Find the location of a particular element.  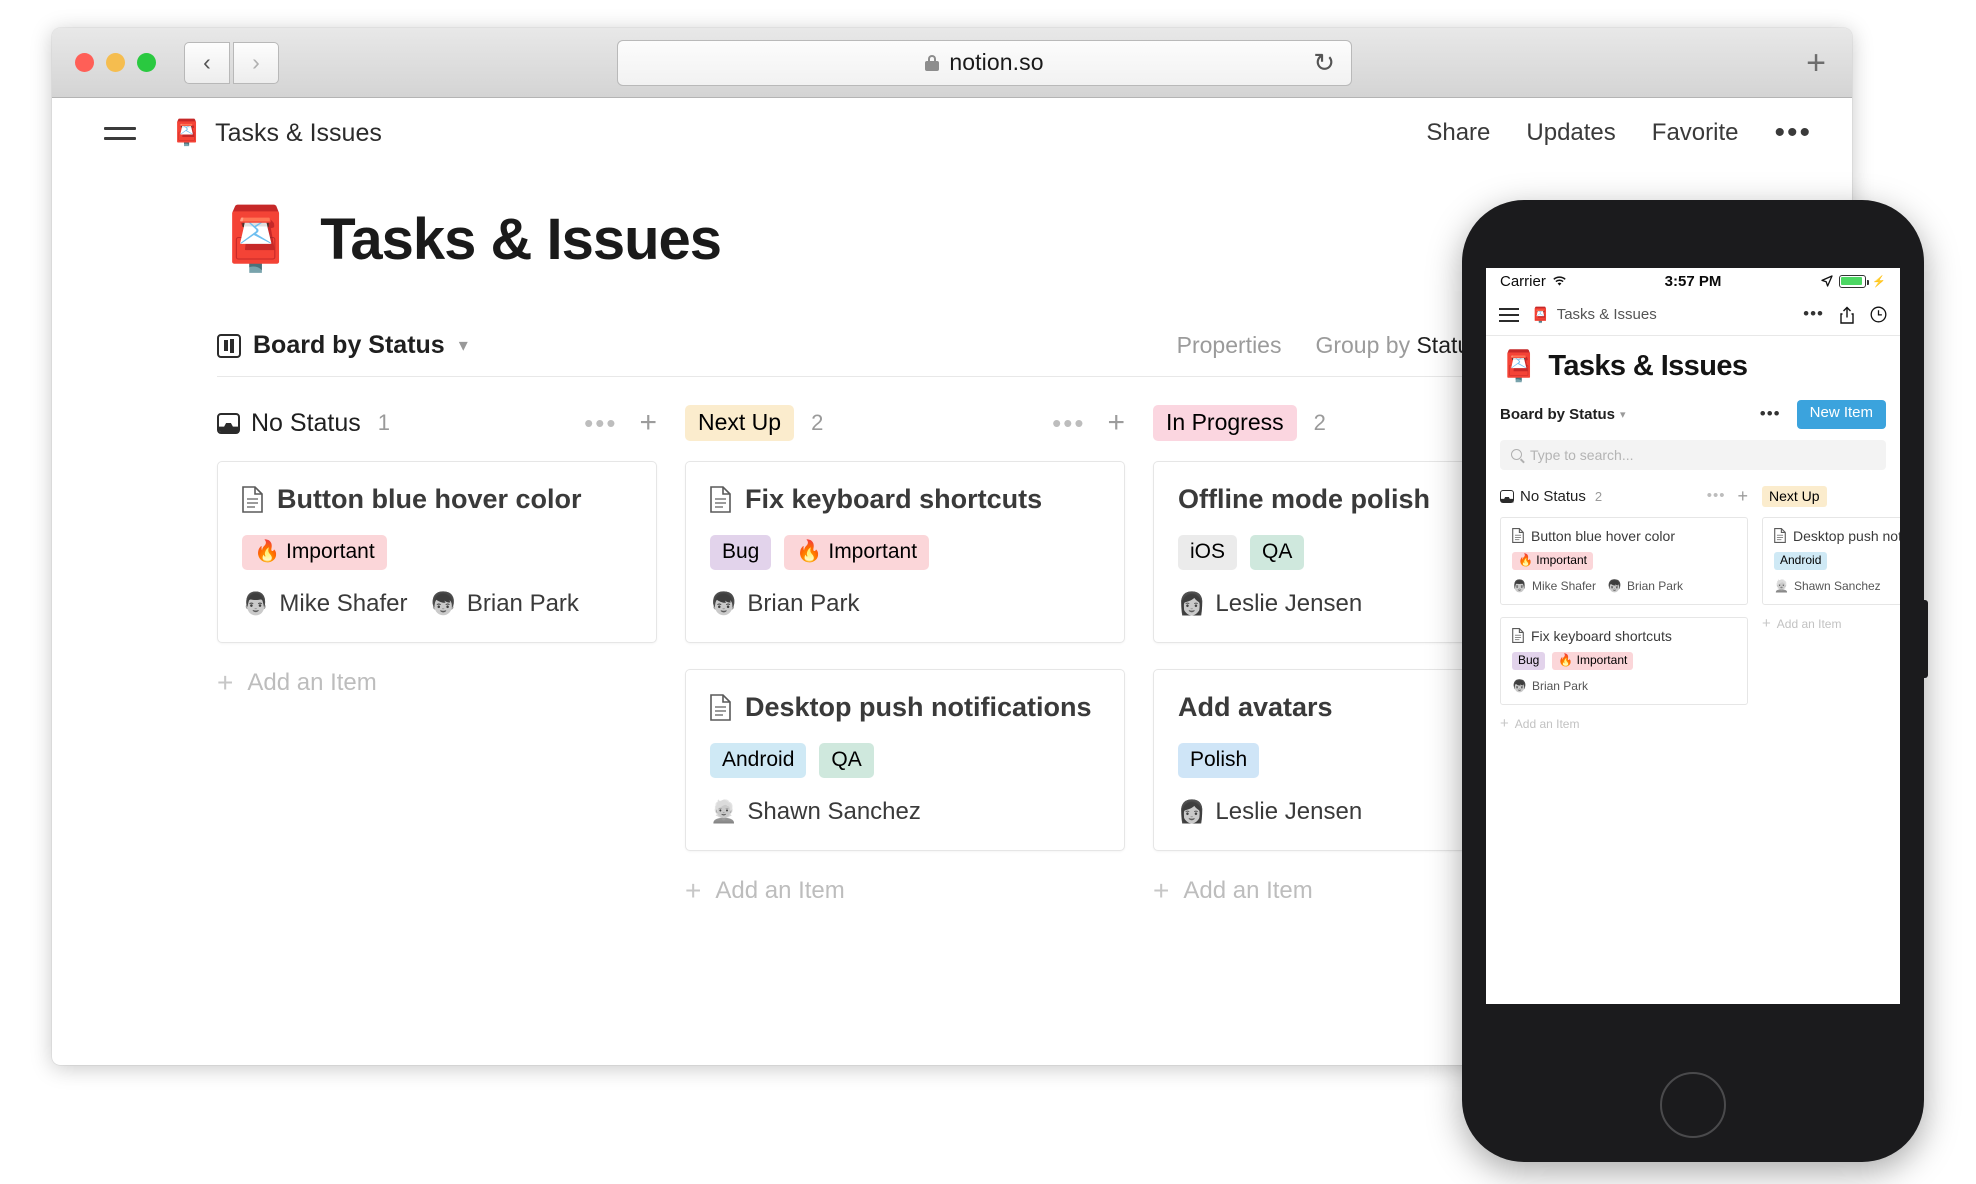

back-button: ‹ is located at coordinates (207, 62).